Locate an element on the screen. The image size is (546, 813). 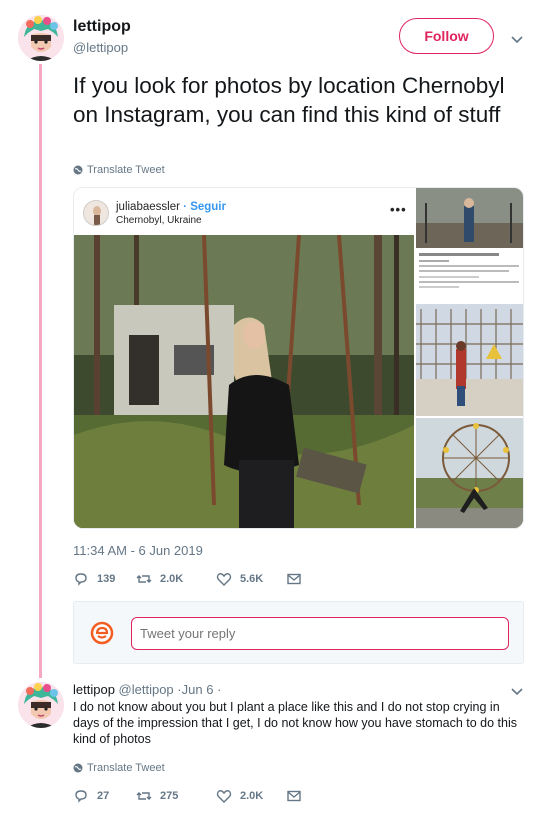
caret-down-icon is located at coordinates (517, 39).